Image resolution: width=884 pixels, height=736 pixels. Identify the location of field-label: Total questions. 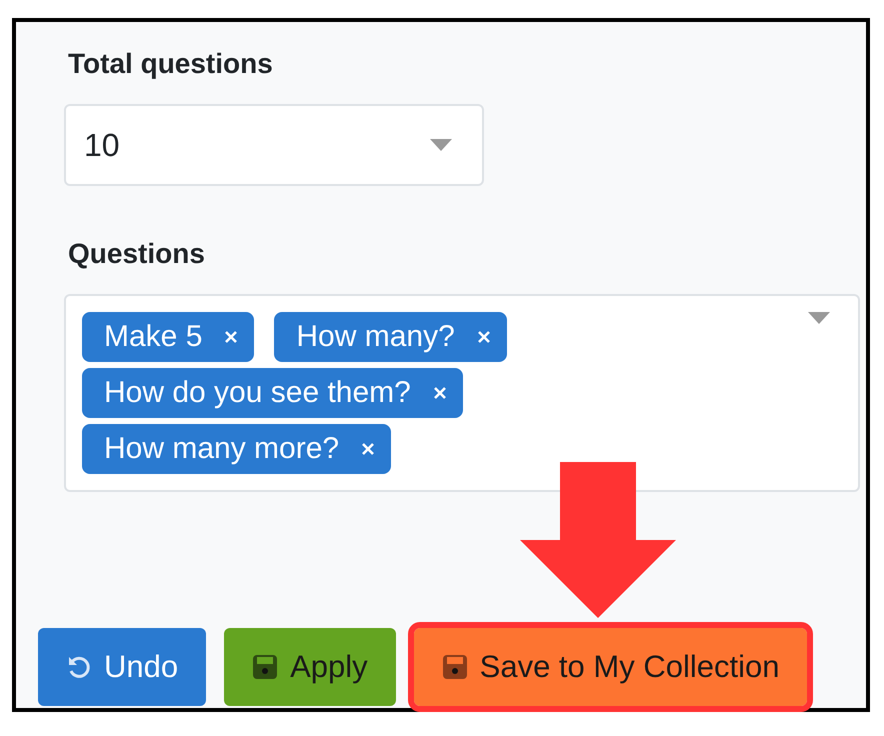
(171, 64).